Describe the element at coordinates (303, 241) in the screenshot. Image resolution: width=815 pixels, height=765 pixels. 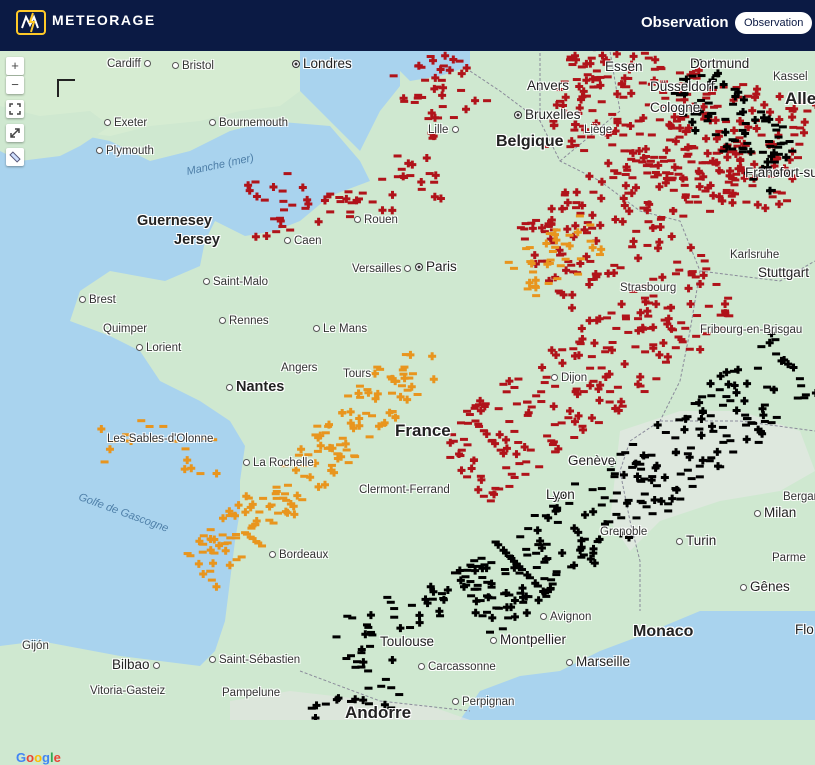
I see `city-caen: Caen` at that location.